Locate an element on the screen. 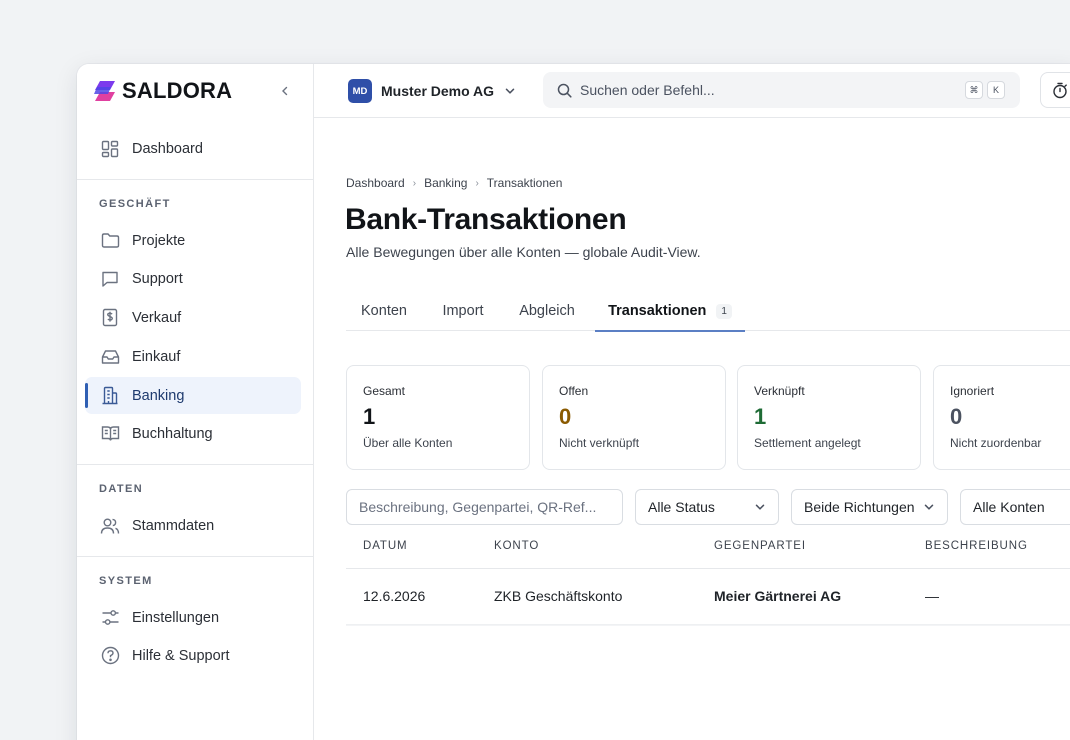 This screenshot has height=740, width=1070. shortcut-key-k: K is located at coordinates (996, 90).